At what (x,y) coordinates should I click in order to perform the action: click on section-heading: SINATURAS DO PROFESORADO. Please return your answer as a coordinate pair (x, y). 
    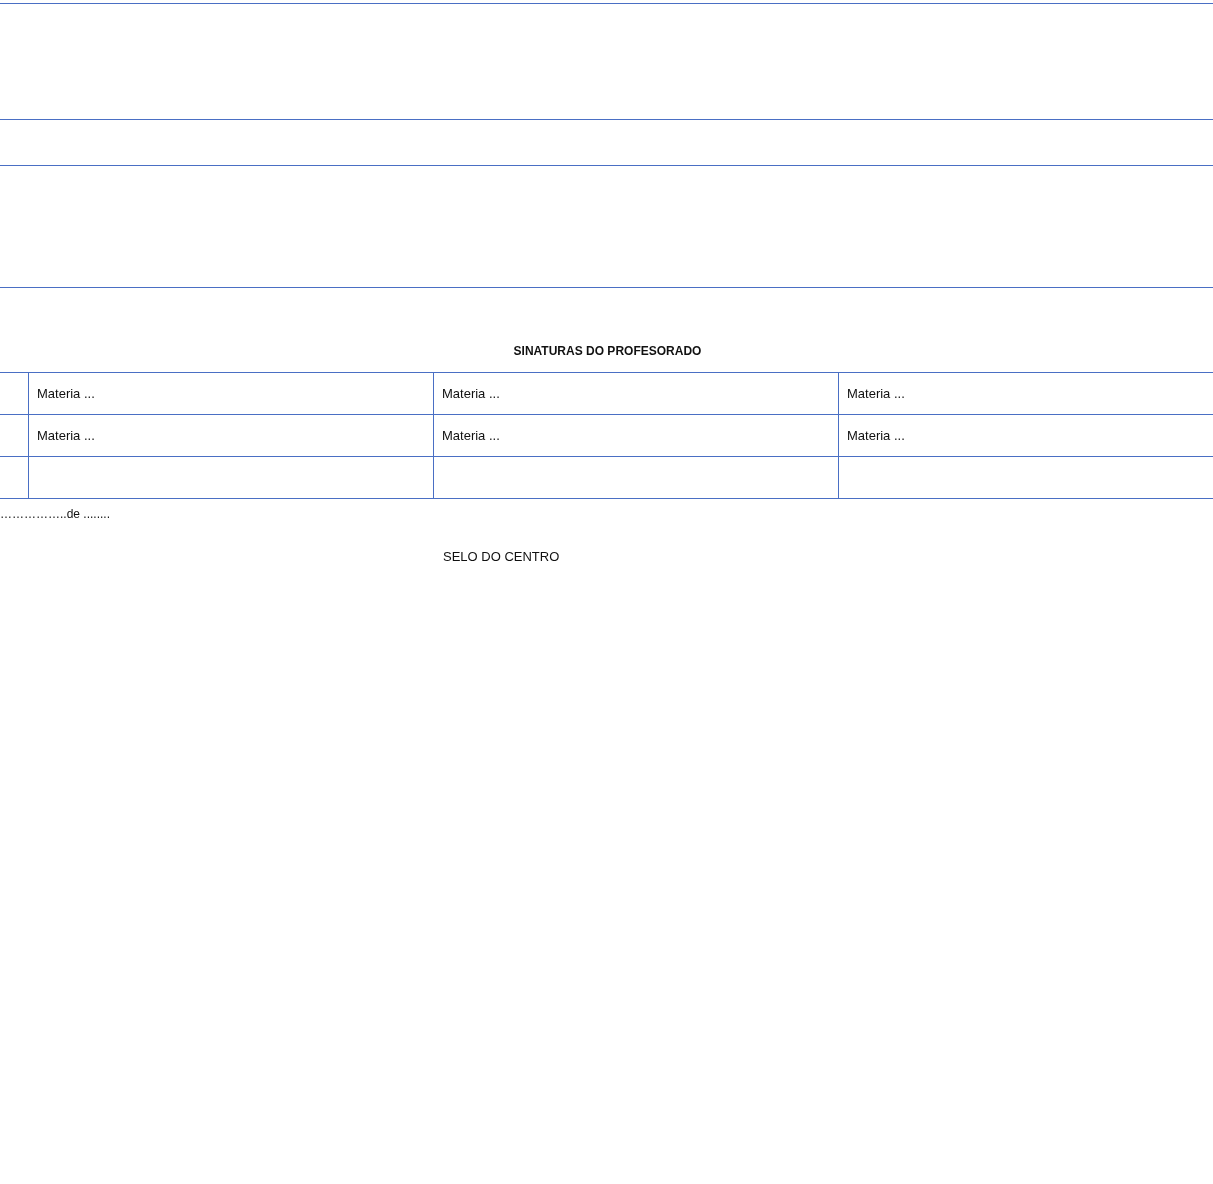
    Looking at the image, I should click on (607, 351).